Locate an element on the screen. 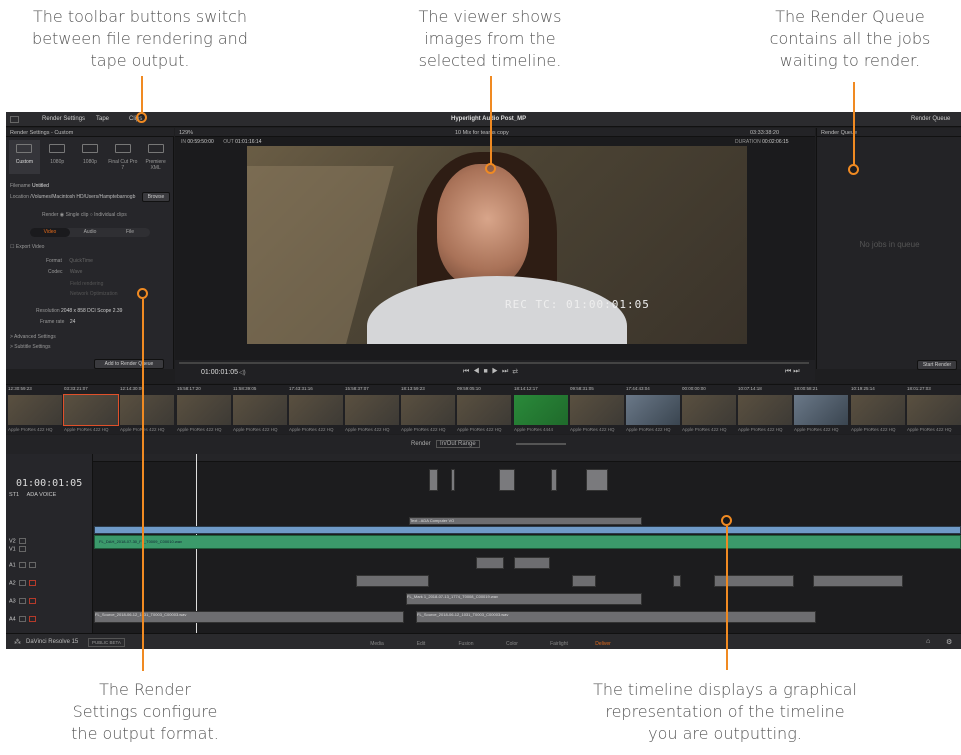  clip-timecode: 18:00:58:21 is located at coordinates (806, 388).